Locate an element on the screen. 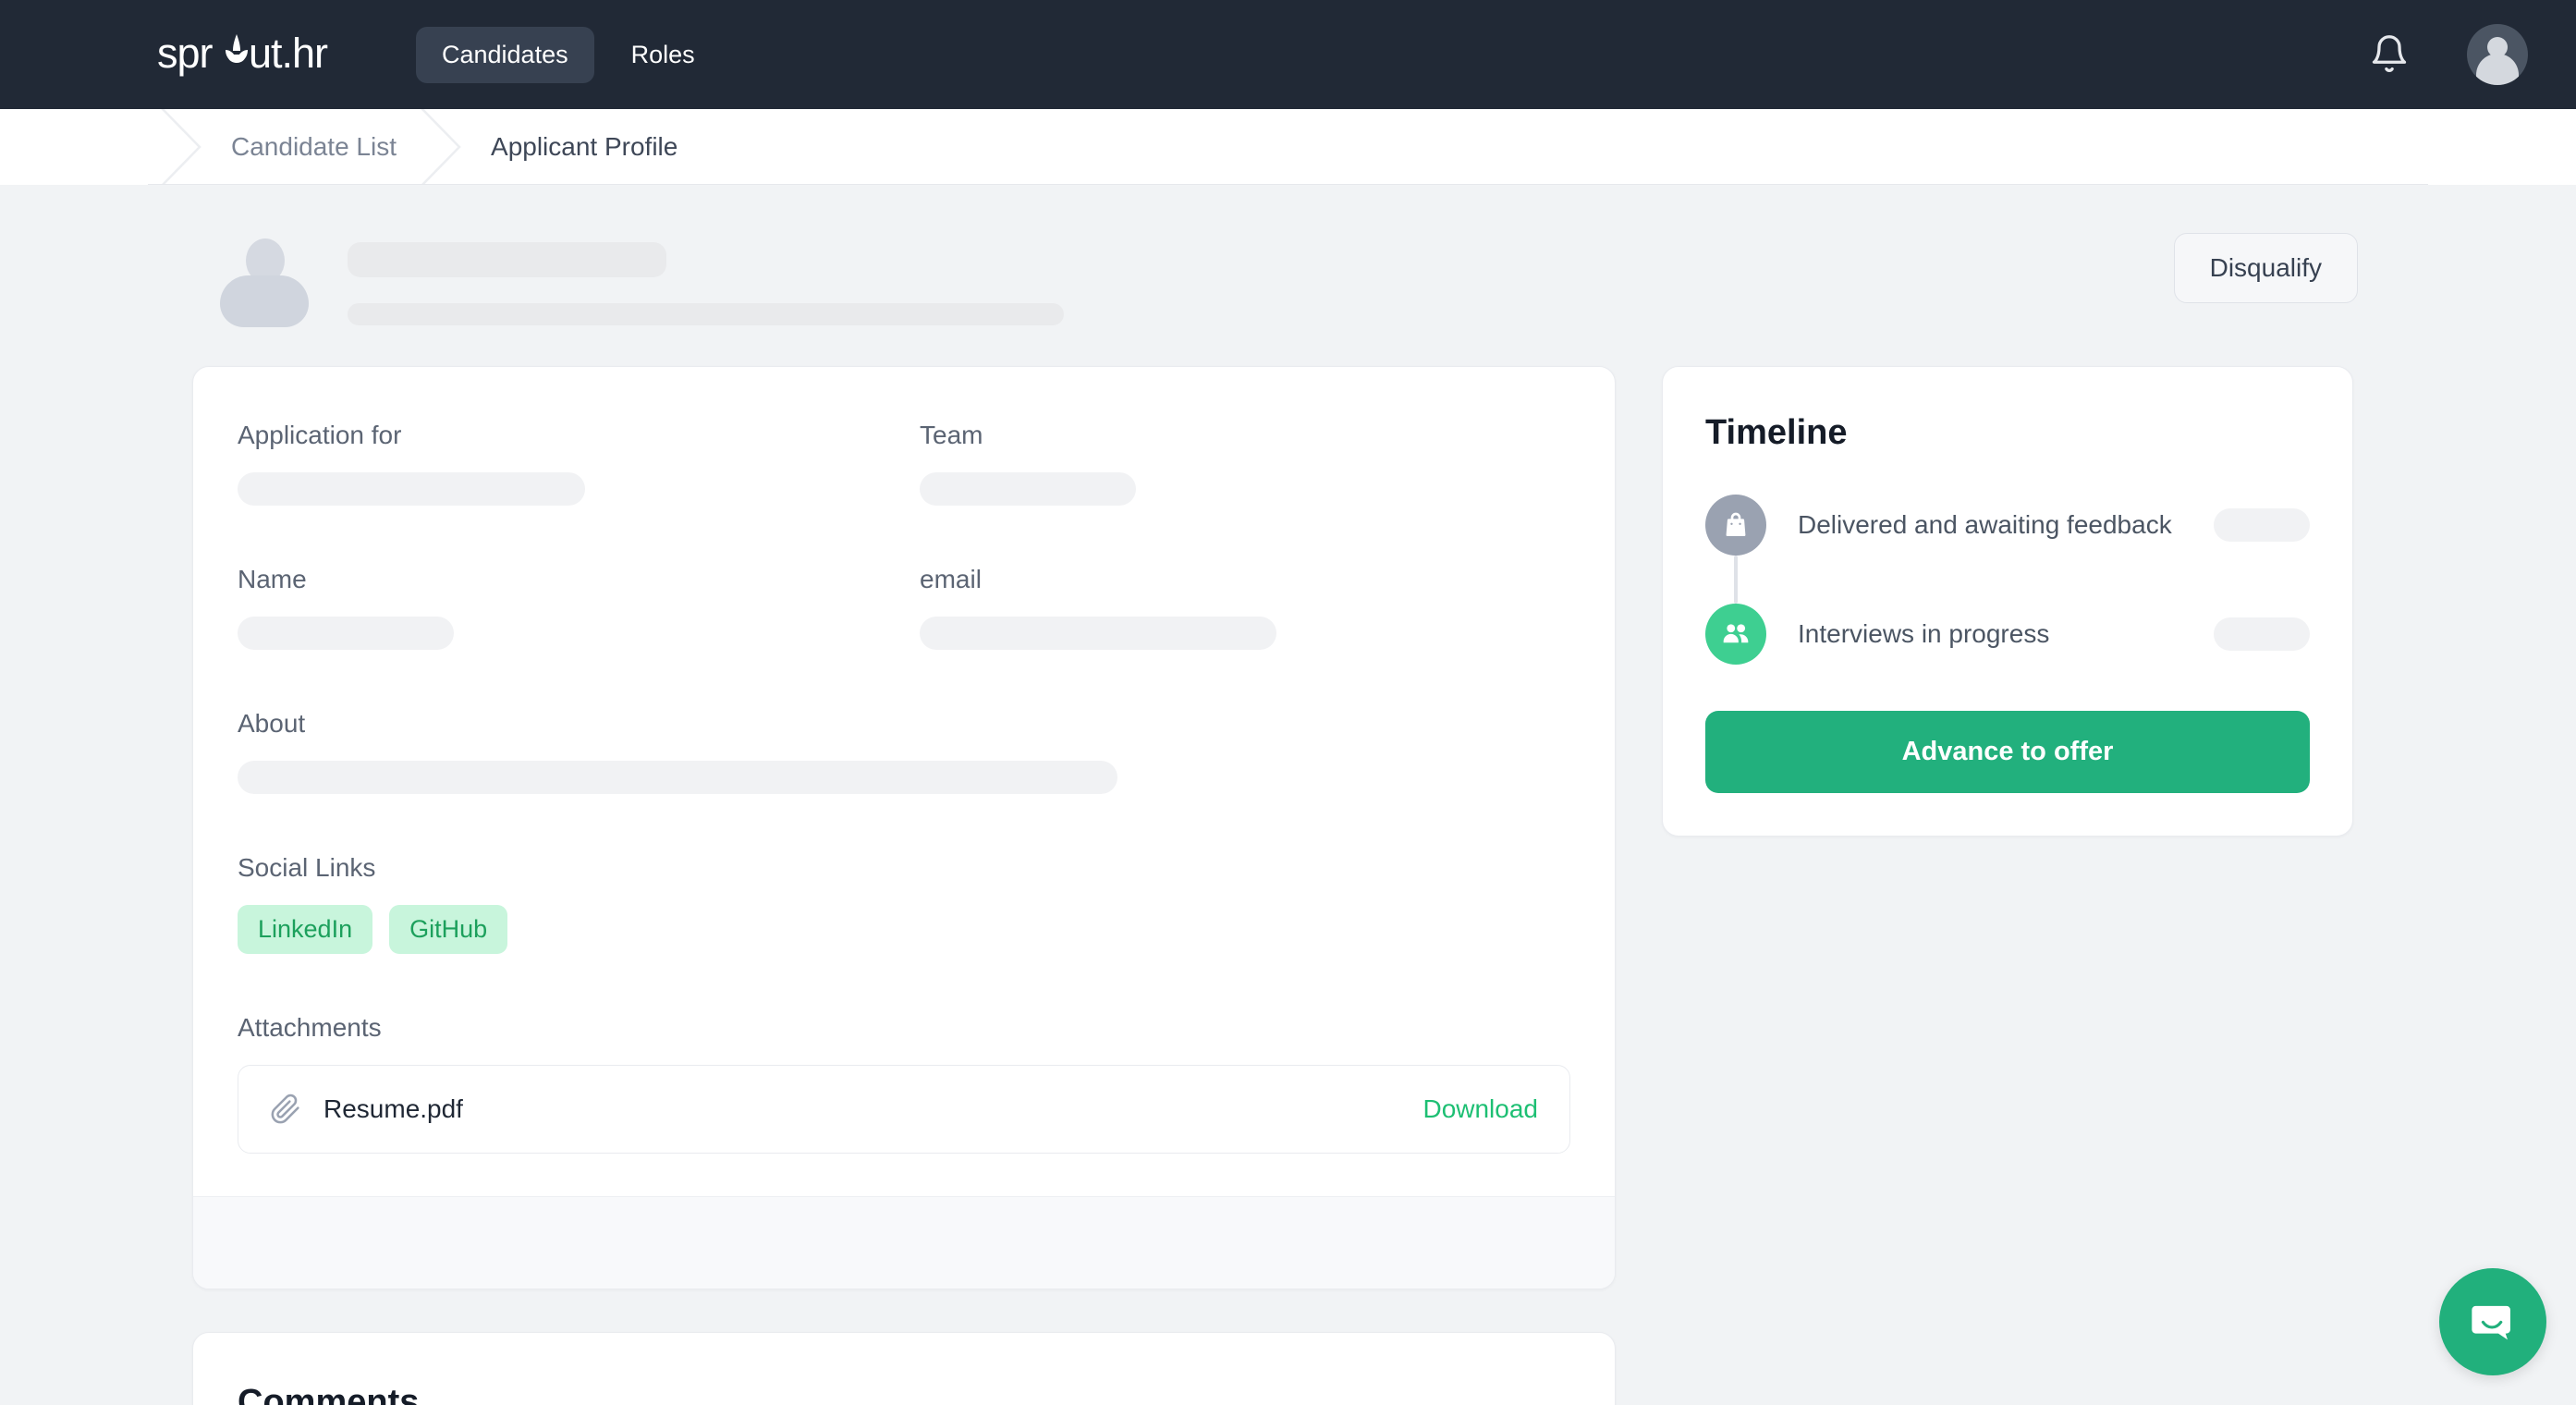 The height and width of the screenshot is (1405, 2576). field-about-value is located at coordinates (677, 777).